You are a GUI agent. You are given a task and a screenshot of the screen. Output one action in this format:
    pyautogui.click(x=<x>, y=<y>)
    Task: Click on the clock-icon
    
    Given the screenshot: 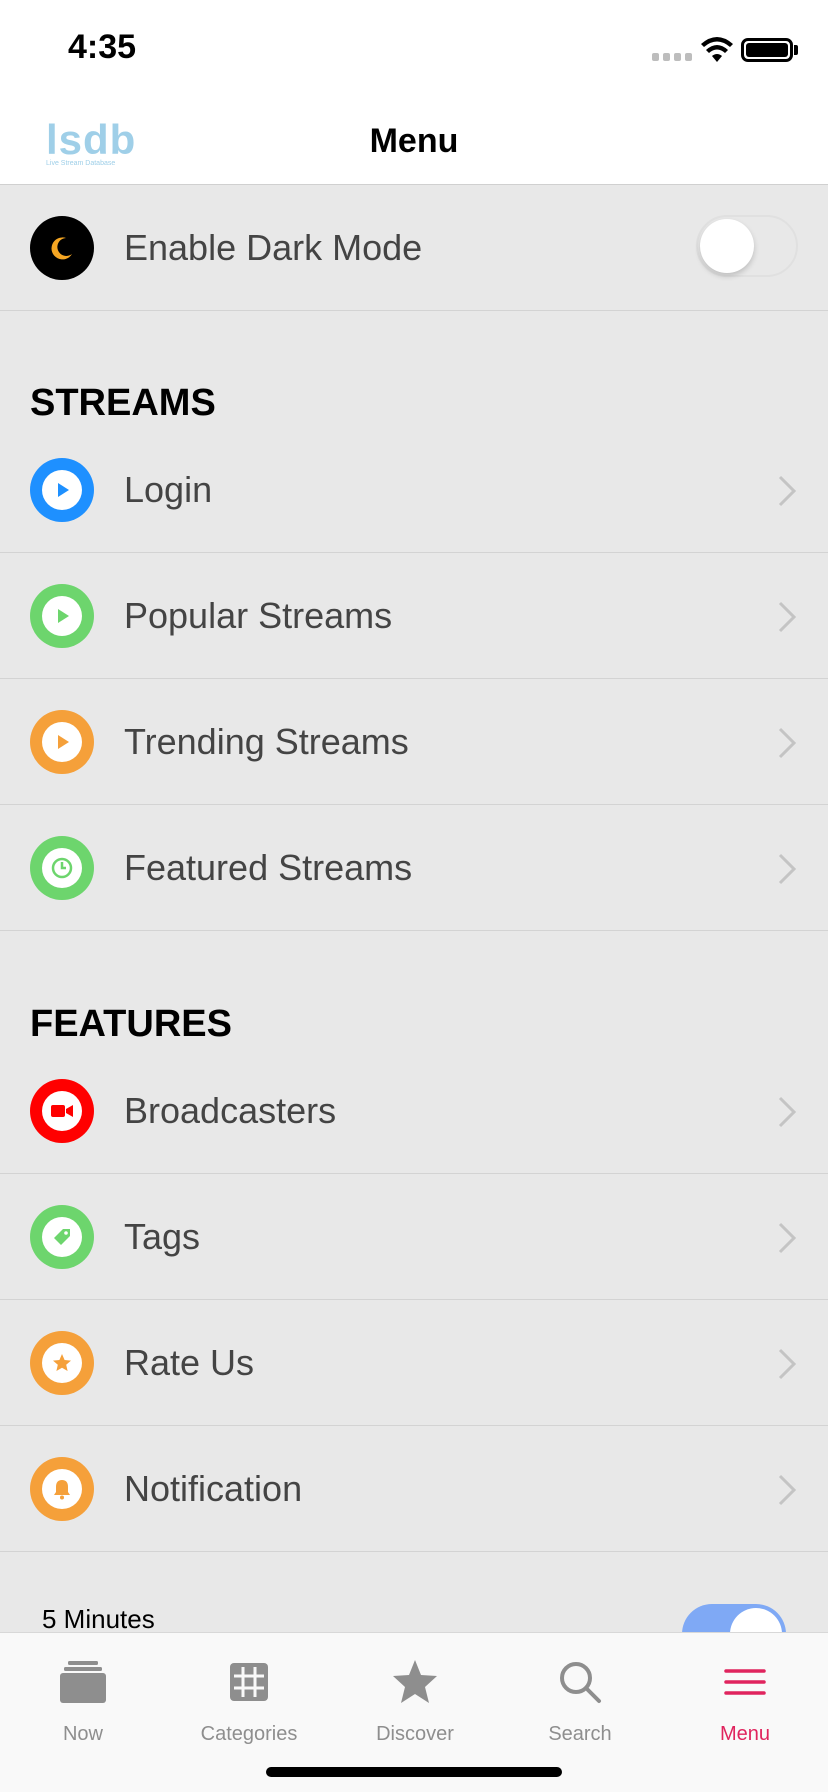 What is the action you would take?
    pyautogui.click(x=62, y=868)
    